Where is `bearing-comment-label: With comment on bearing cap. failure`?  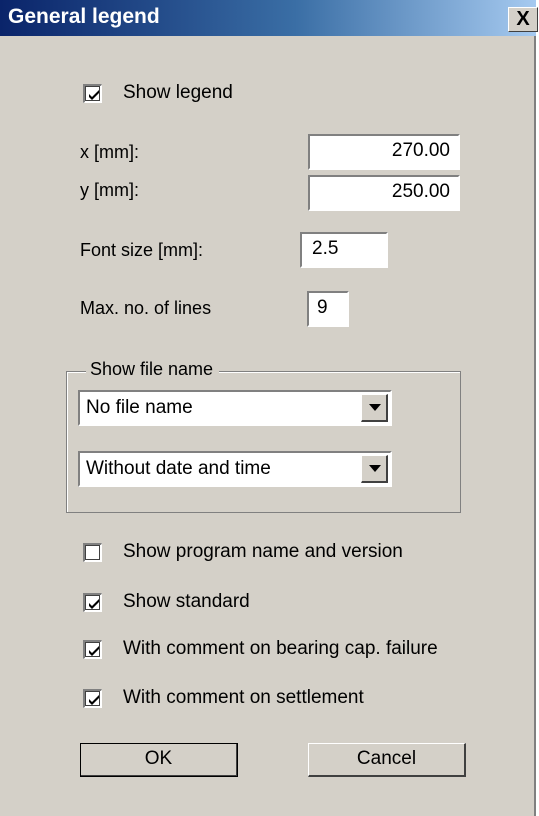 bearing-comment-label: With comment on bearing cap. failure is located at coordinates (280, 648).